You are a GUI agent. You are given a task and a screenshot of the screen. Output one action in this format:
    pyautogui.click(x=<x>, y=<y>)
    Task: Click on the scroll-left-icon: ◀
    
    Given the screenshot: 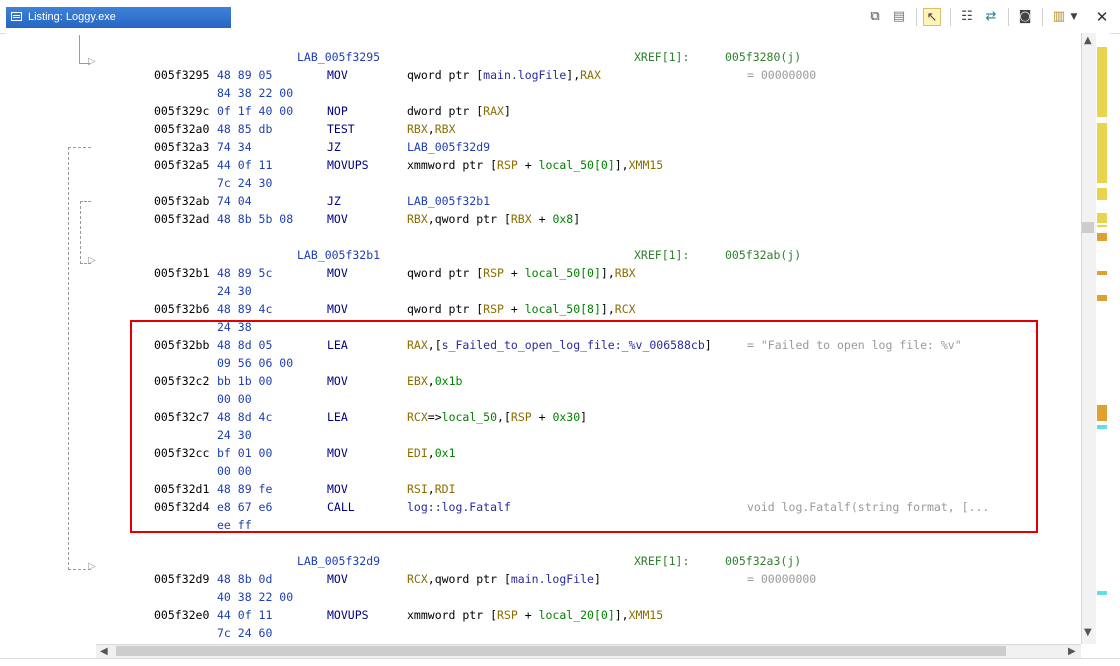 What is the action you would take?
    pyautogui.click(x=104, y=651)
    